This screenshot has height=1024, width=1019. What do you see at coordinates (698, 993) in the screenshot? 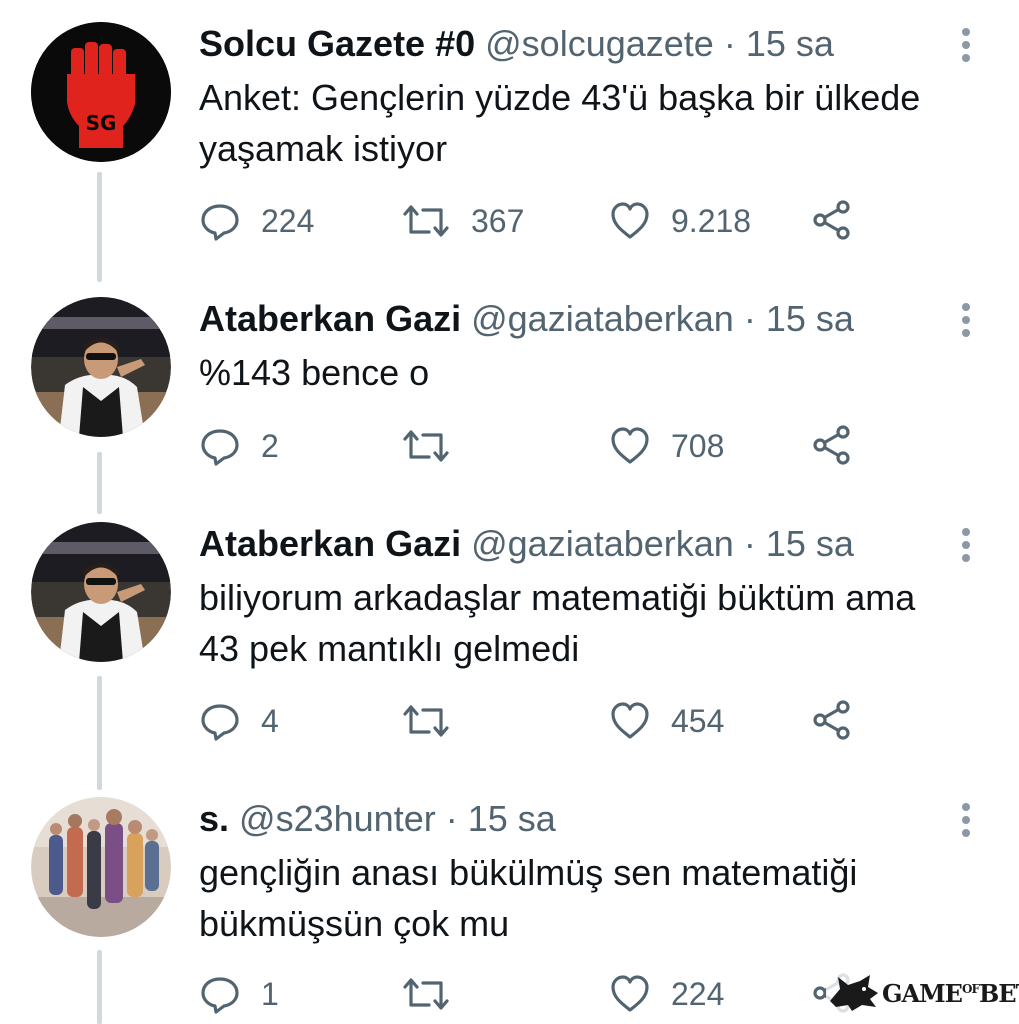
I see `like-count: 224` at bounding box center [698, 993].